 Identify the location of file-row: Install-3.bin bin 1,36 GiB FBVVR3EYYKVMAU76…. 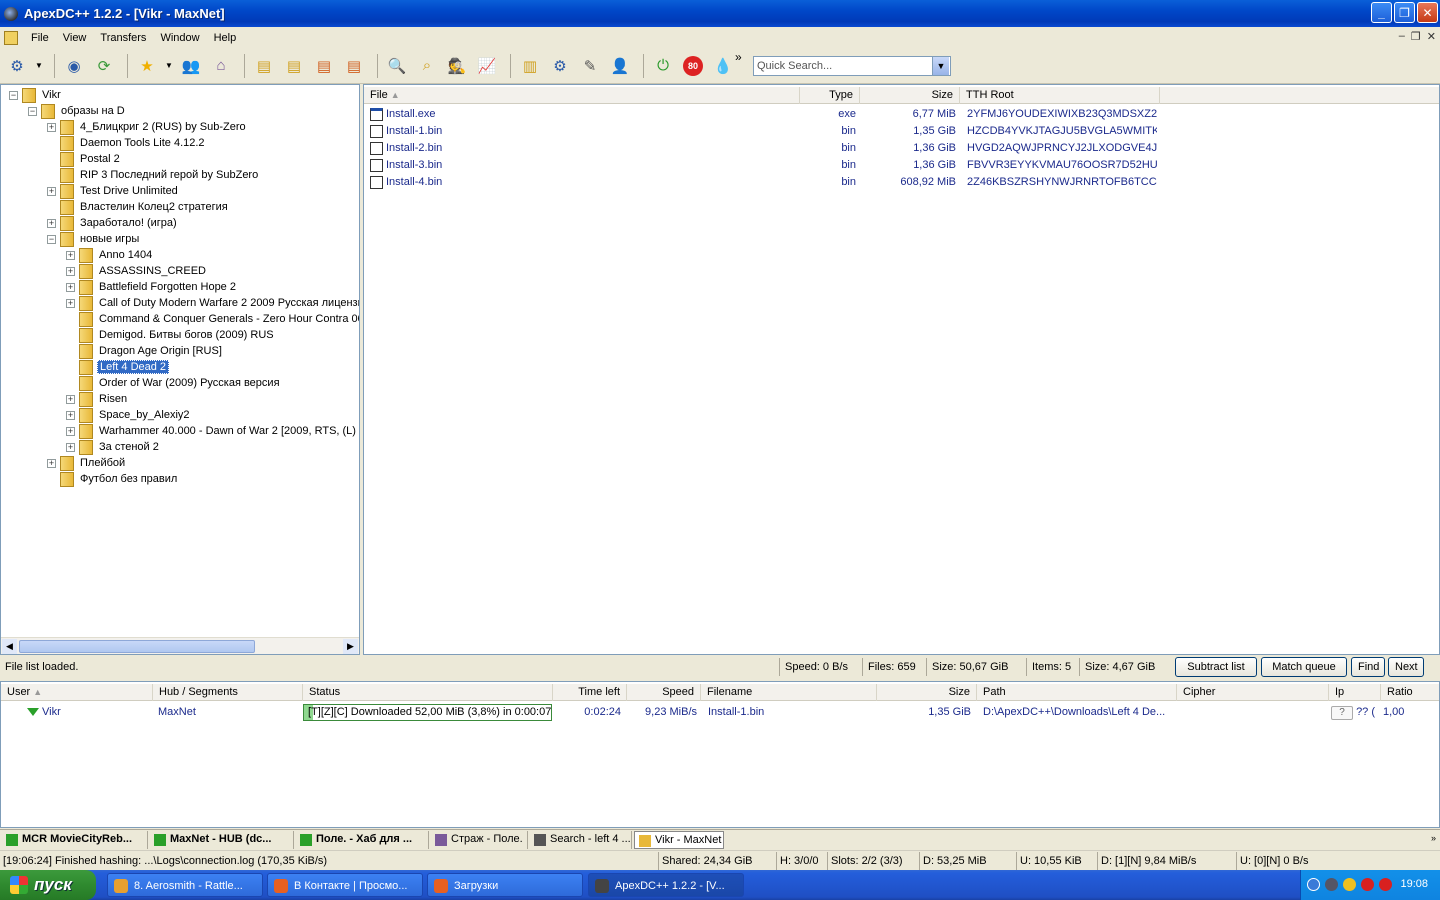
(901, 165).